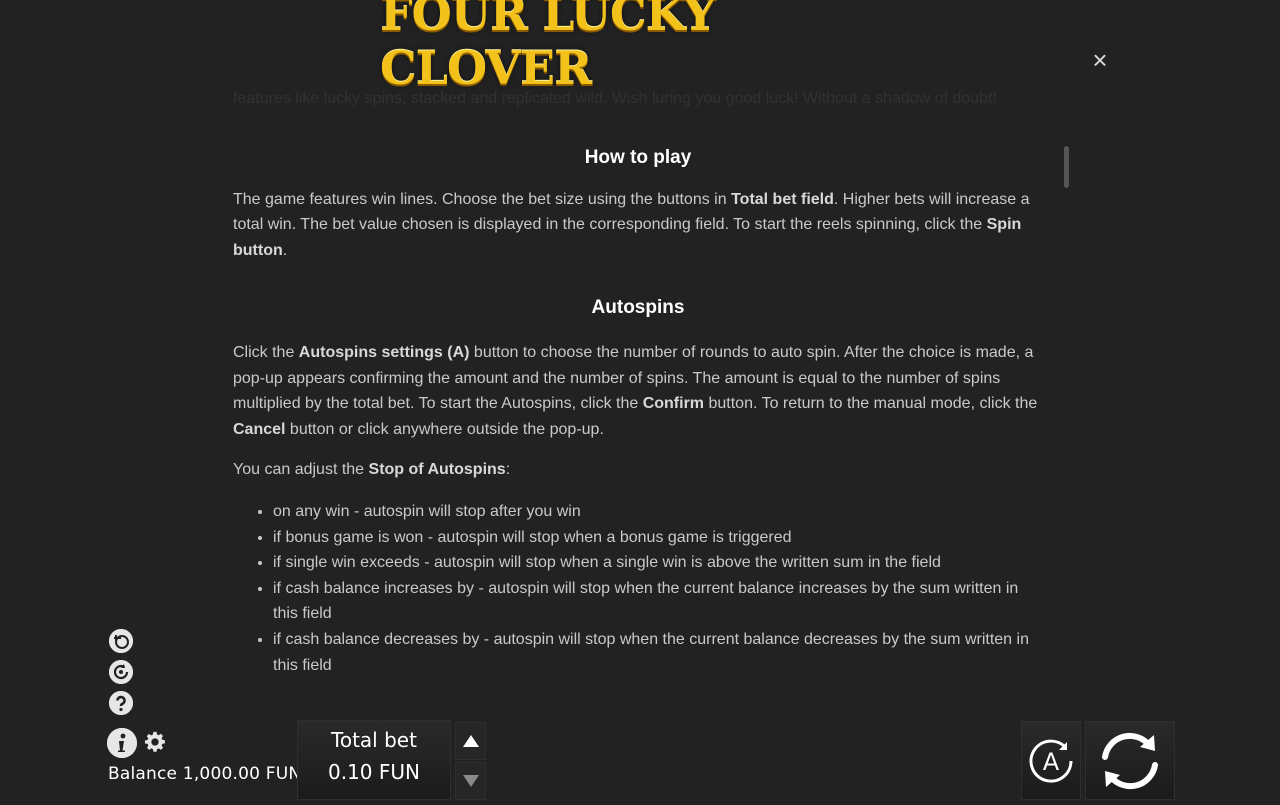 The width and height of the screenshot is (1280, 805). I want to click on arrow-up-icon, so click(470, 741).